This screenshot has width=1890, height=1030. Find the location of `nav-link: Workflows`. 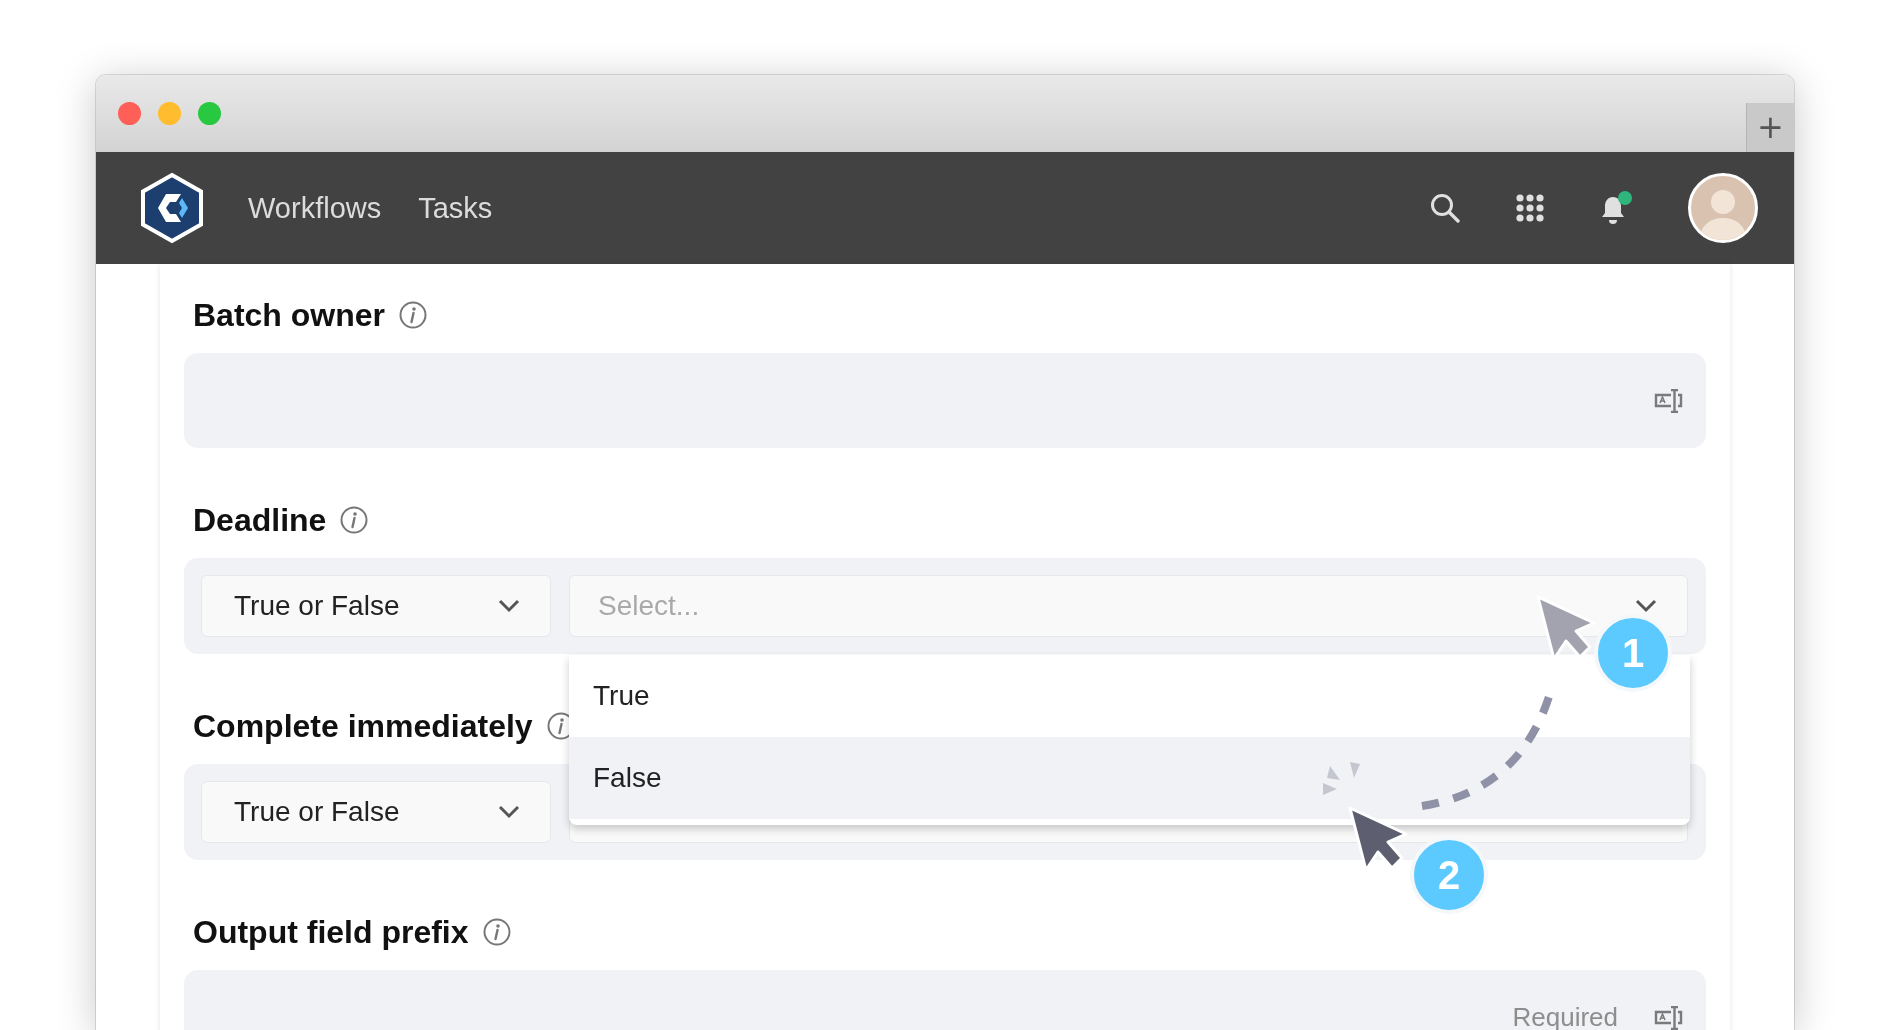

nav-link: Workflows is located at coordinates (315, 208).